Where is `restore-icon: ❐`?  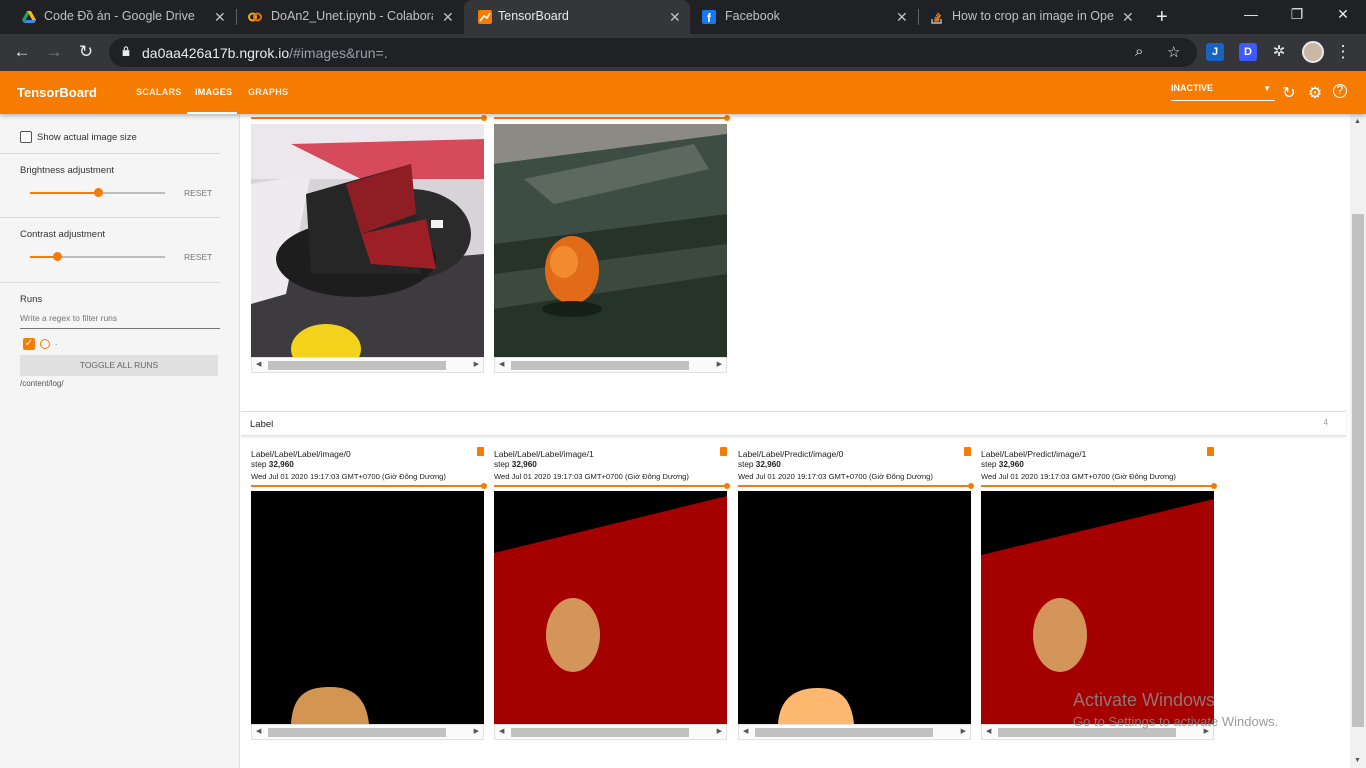
restore-icon: ❐ is located at coordinates (1297, 14).